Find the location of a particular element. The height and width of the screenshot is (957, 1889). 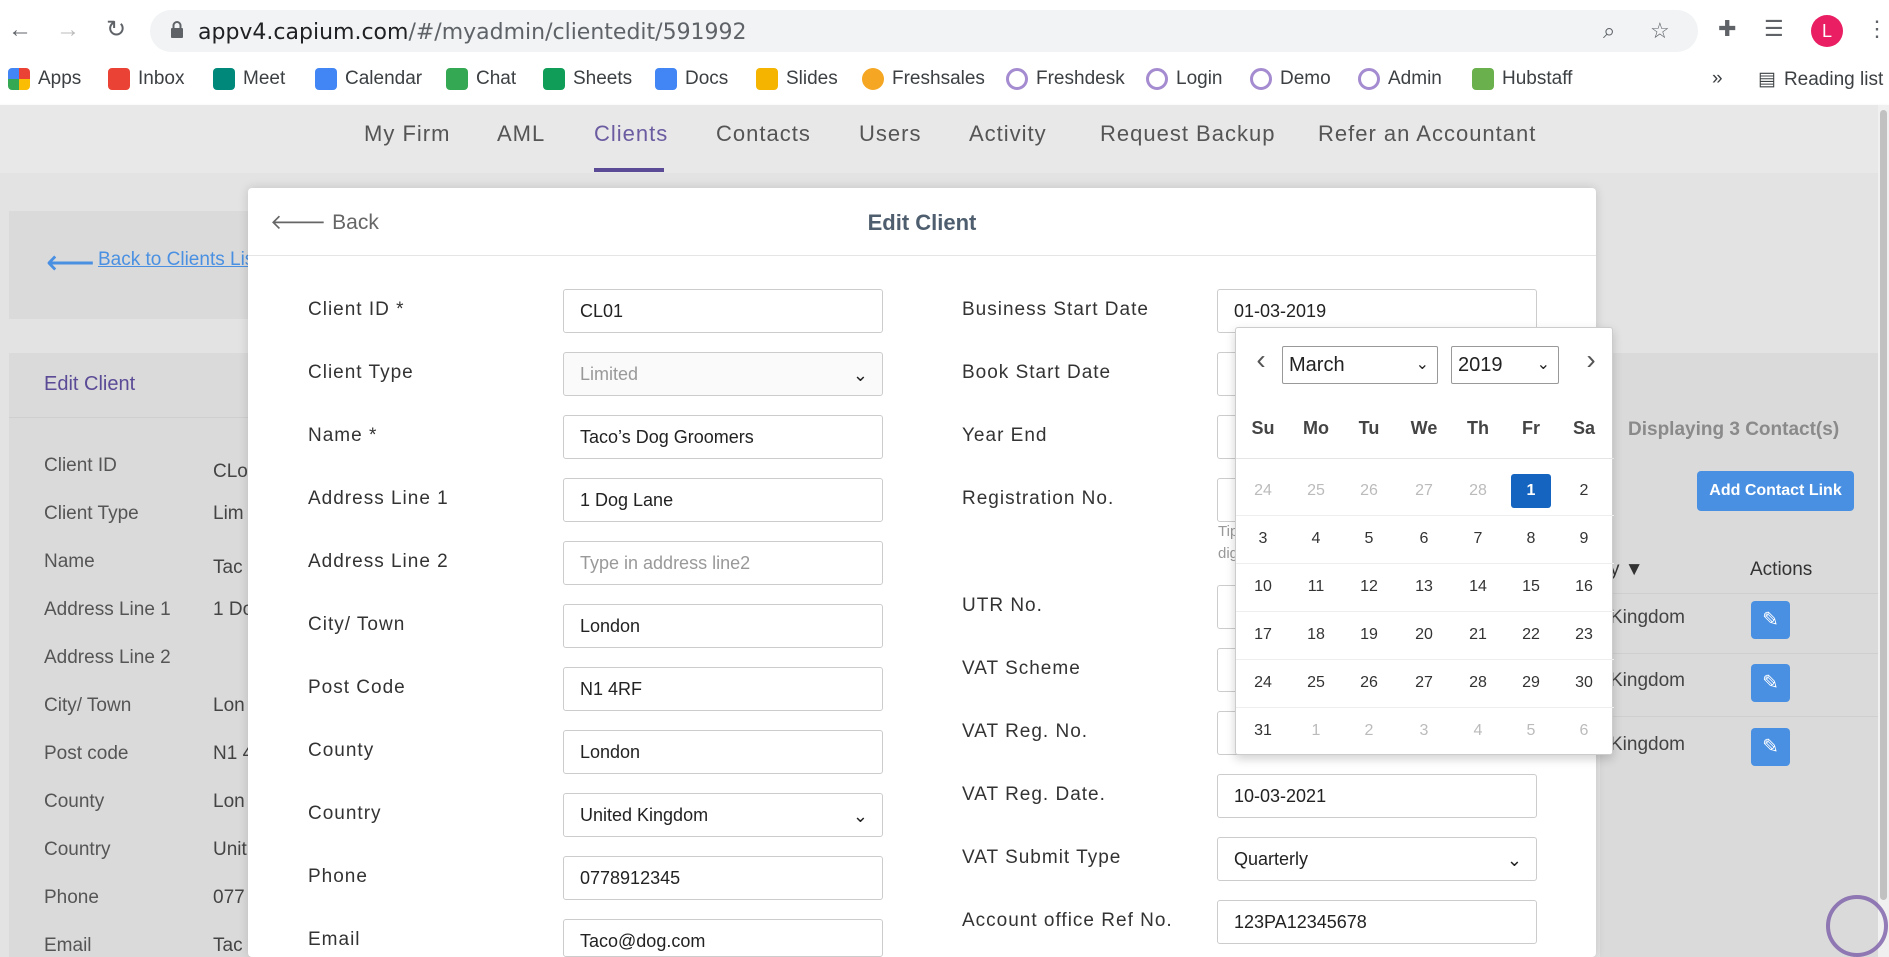

nav-contacts: Contacts is located at coordinates (763, 134).